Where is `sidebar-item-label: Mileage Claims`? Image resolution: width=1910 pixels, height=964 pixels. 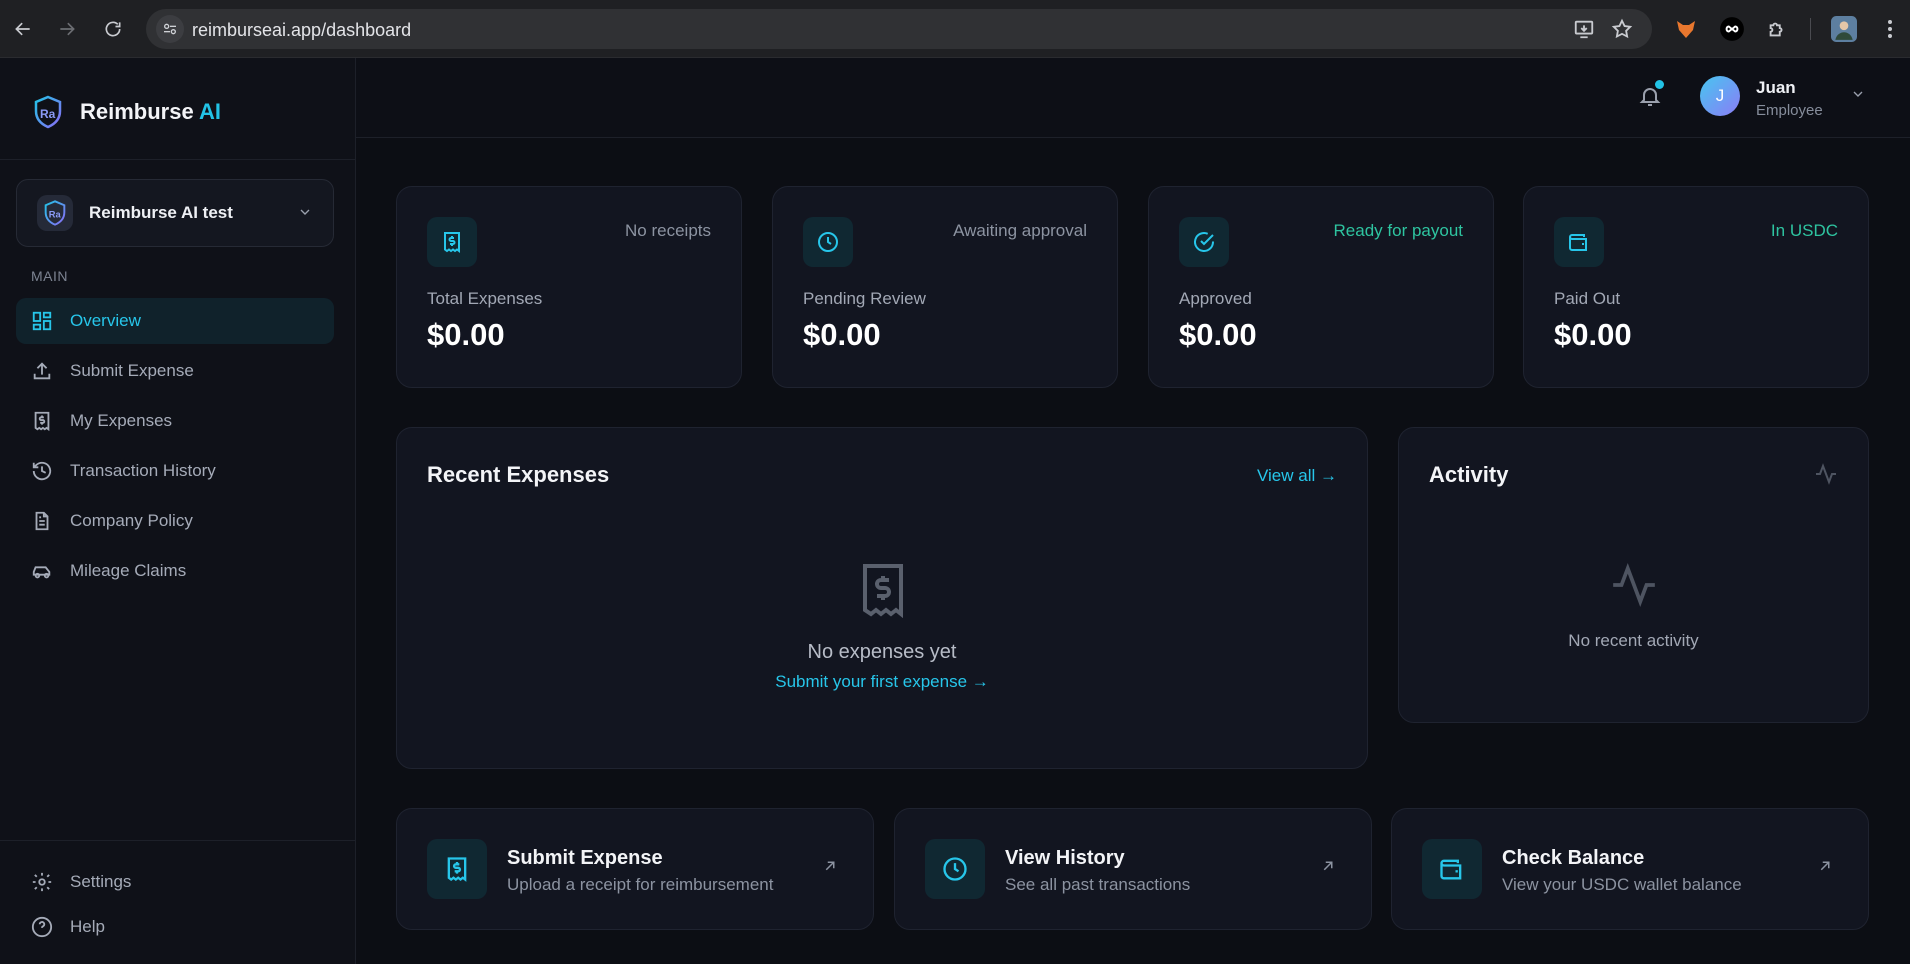 sidebar-item-label: Mileage Claims is located at coordinates (128, 570).